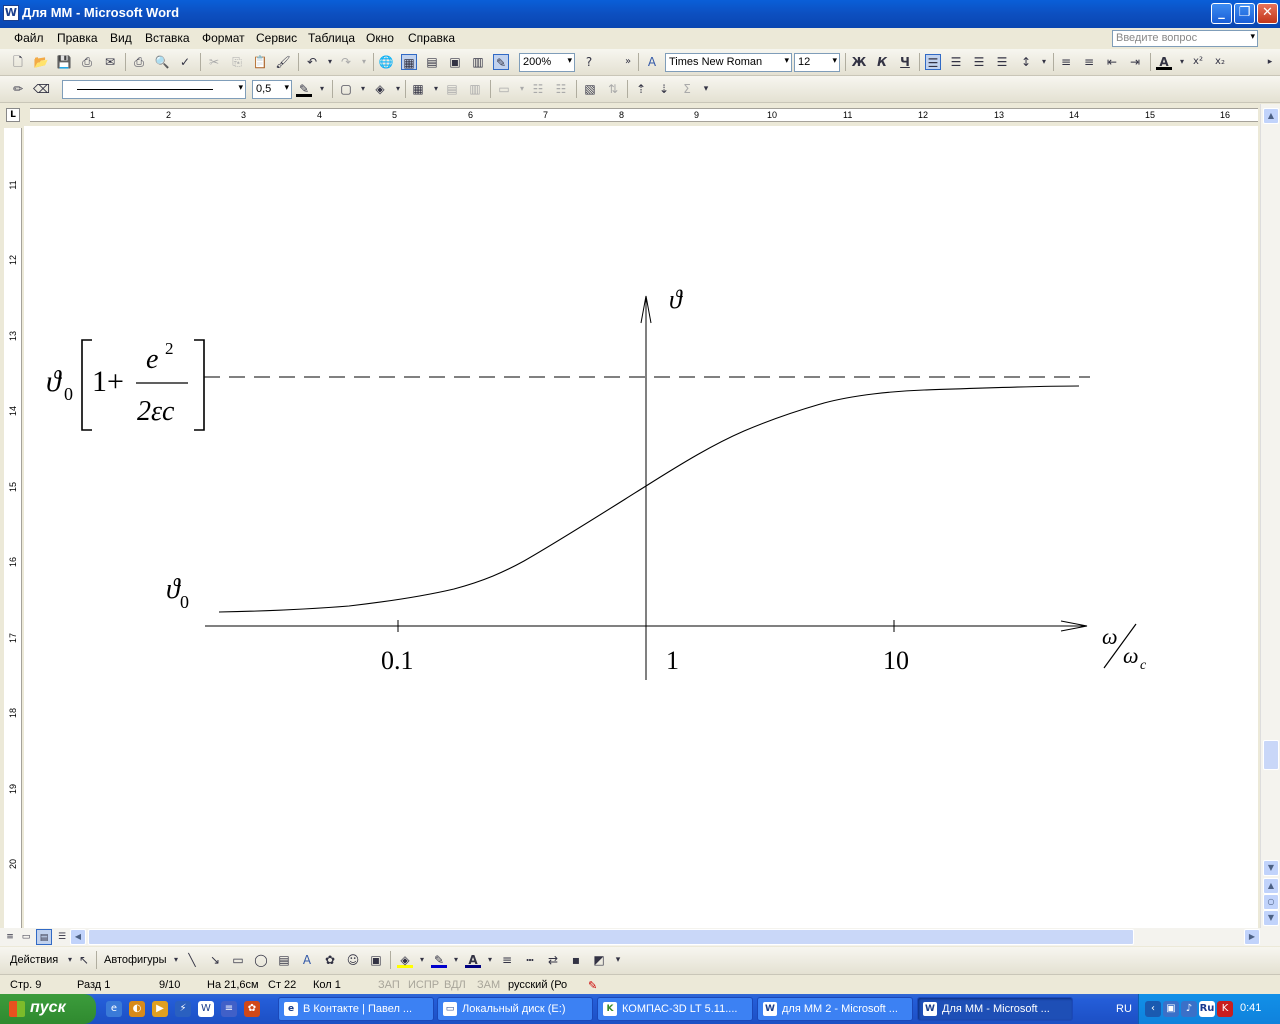 The image size is (1280, 1024). What do you see at coordinates (237, 62) in the screenshot?
I see `copy-icon: ⎘` at bounding box center [237, 62].